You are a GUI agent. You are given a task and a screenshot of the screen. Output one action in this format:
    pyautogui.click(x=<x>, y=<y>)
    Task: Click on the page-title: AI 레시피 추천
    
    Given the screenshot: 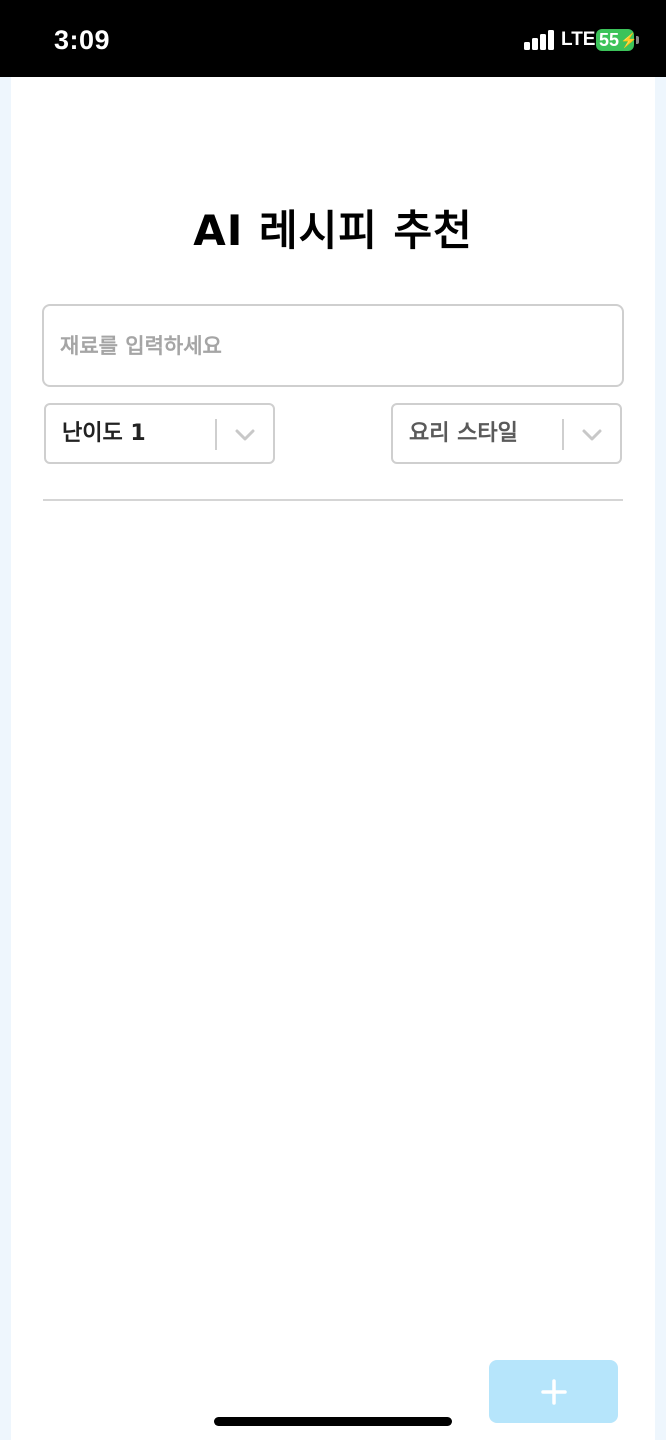 What is the action you would take?
    pyautogui.click(x=333, y=230)
    